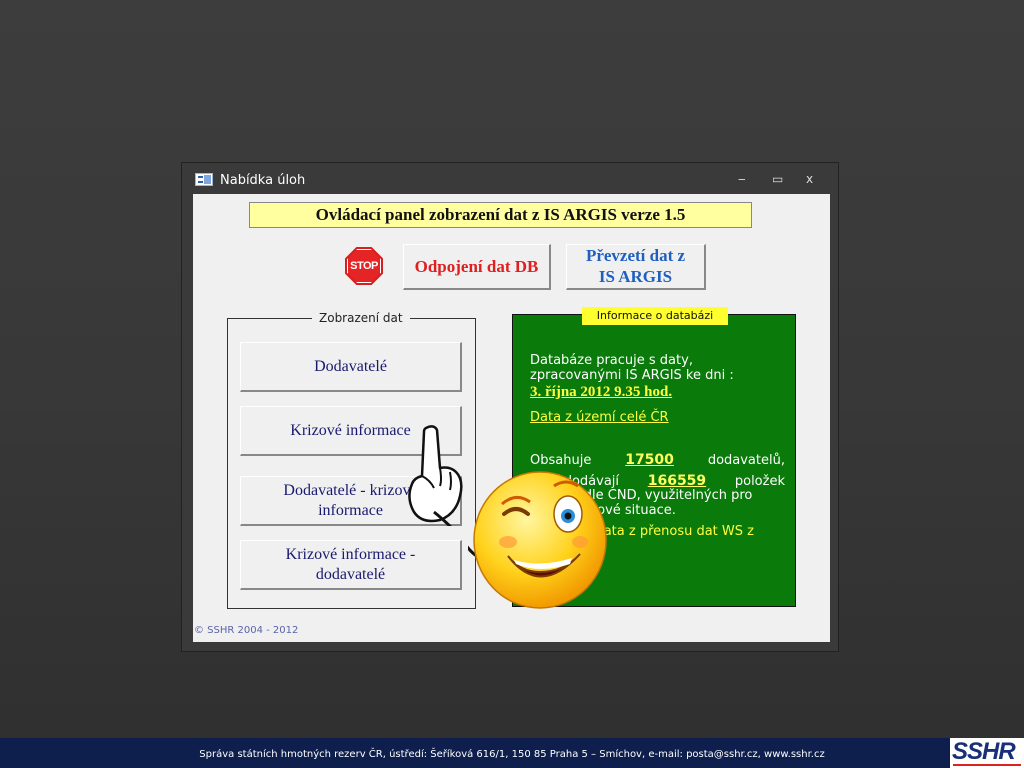  What do you see at coordinates (435, 475) in the screenshot?
I see `pointing-hand-icon` at bounding box center [435, 475].